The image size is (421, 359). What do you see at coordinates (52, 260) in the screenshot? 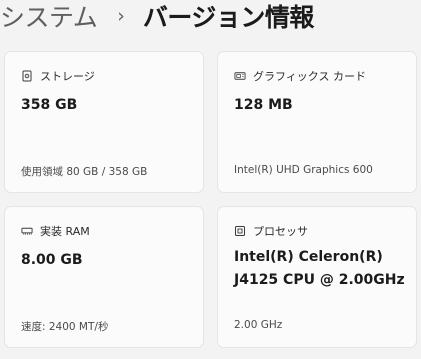
I see `ram-installed-value: 8.00 GB` at bounding box center [52, 260].